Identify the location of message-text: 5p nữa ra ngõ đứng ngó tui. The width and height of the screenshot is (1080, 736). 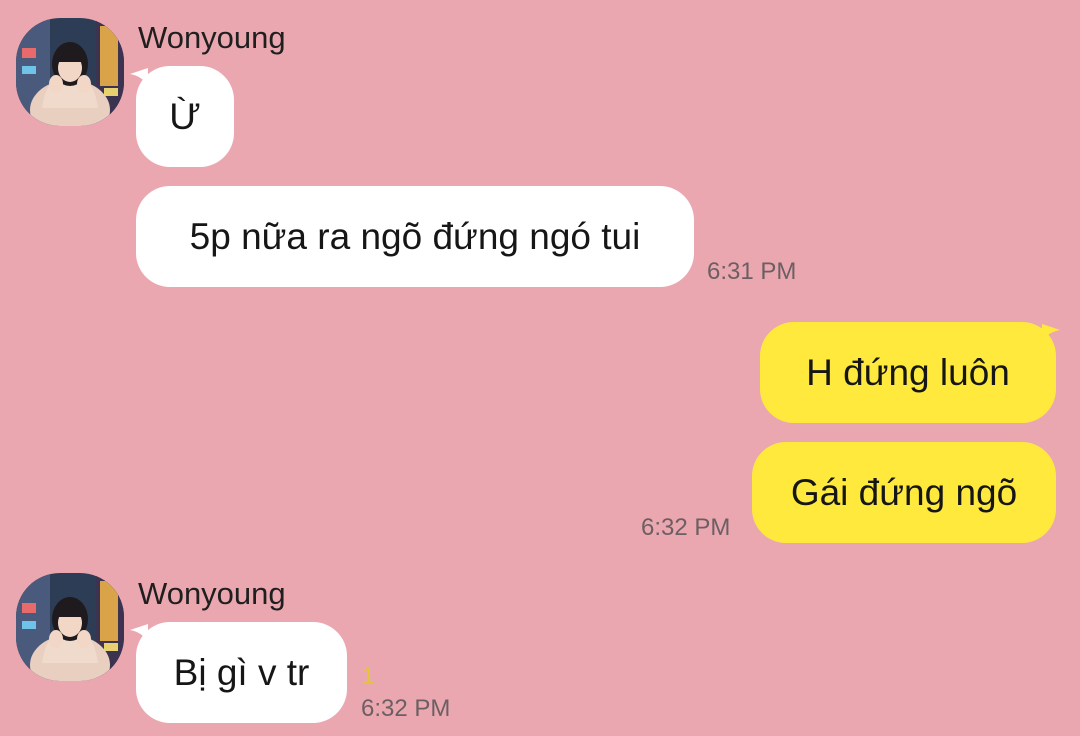
(415, 236).